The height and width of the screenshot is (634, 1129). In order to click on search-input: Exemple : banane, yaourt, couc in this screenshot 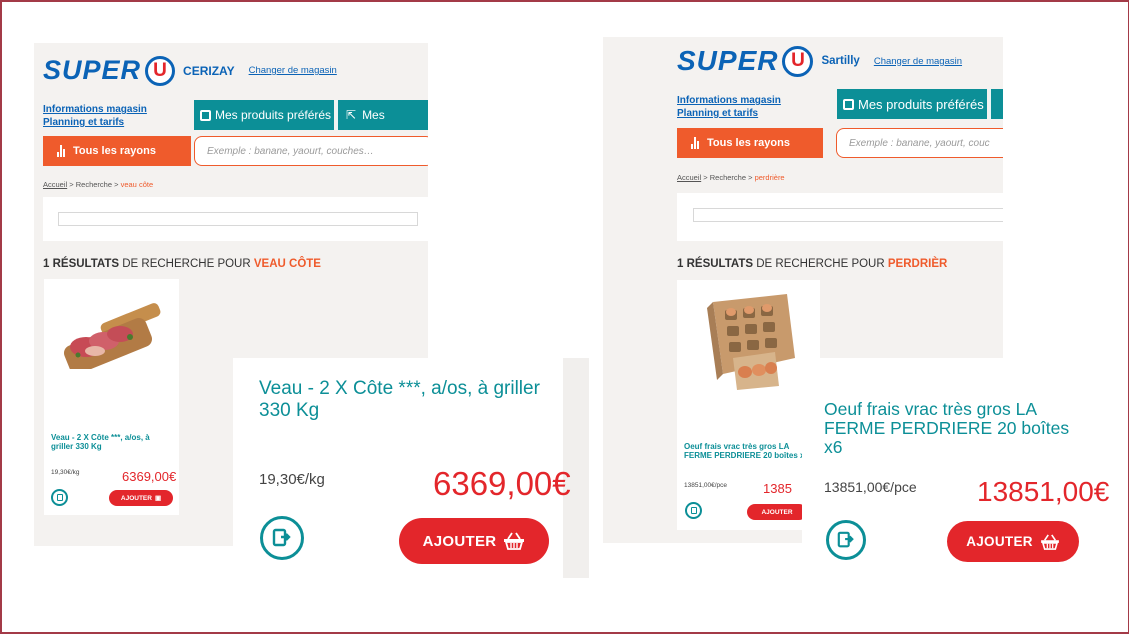, I will do `click(919, 143)`.